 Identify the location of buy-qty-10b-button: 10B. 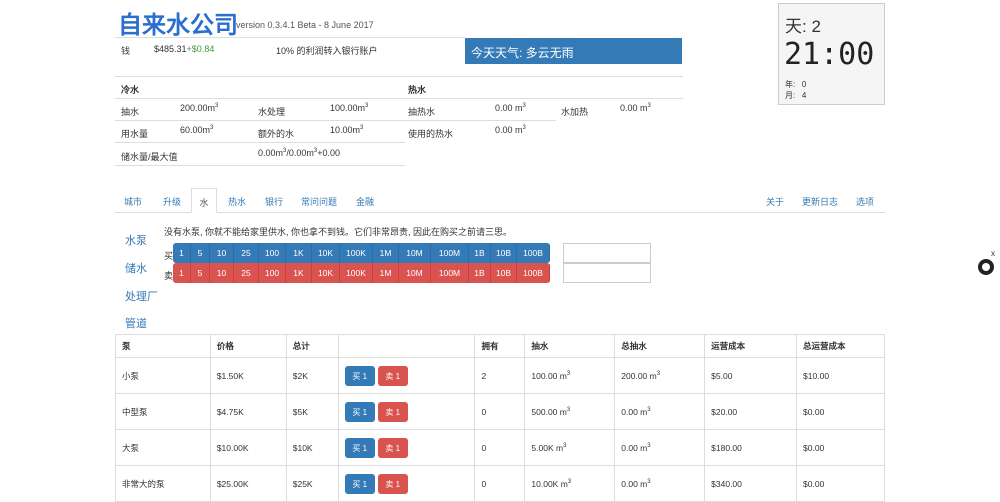
(504, 253).